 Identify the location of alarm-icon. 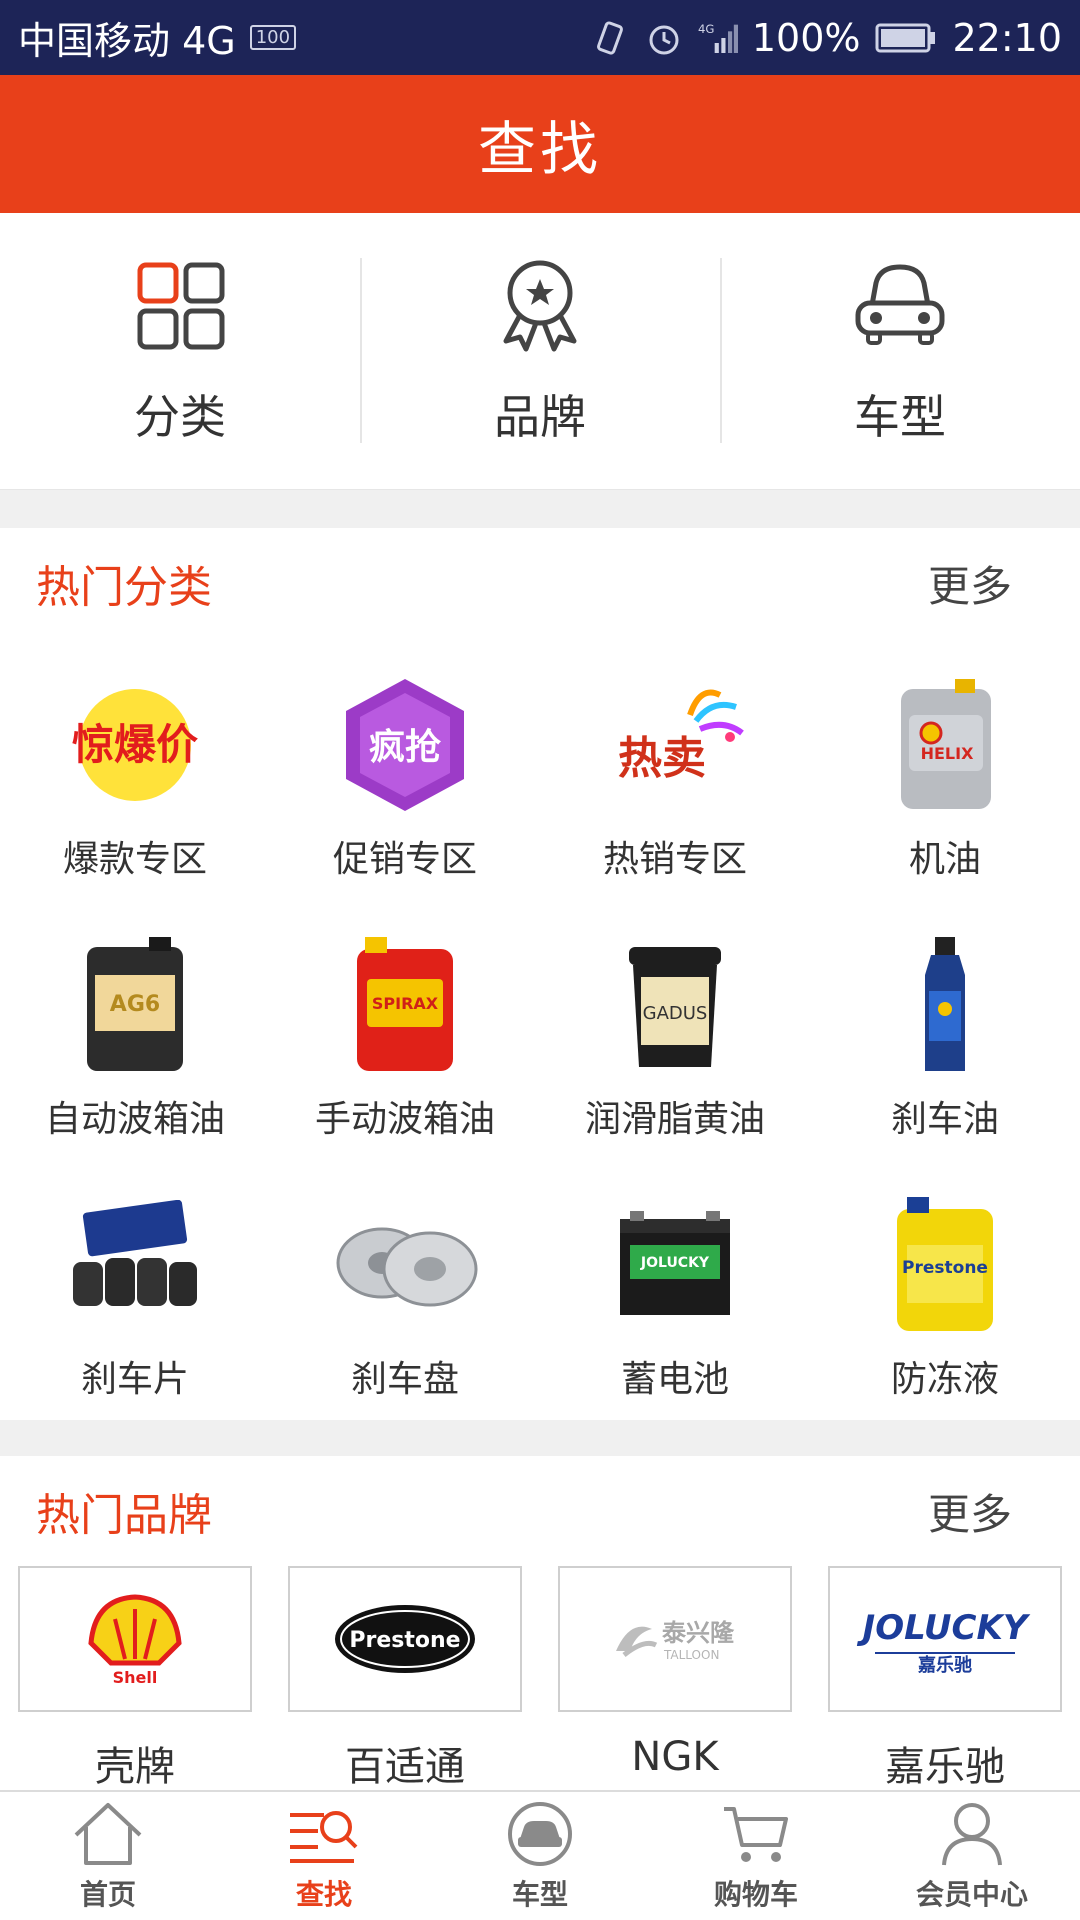
(664, 38).